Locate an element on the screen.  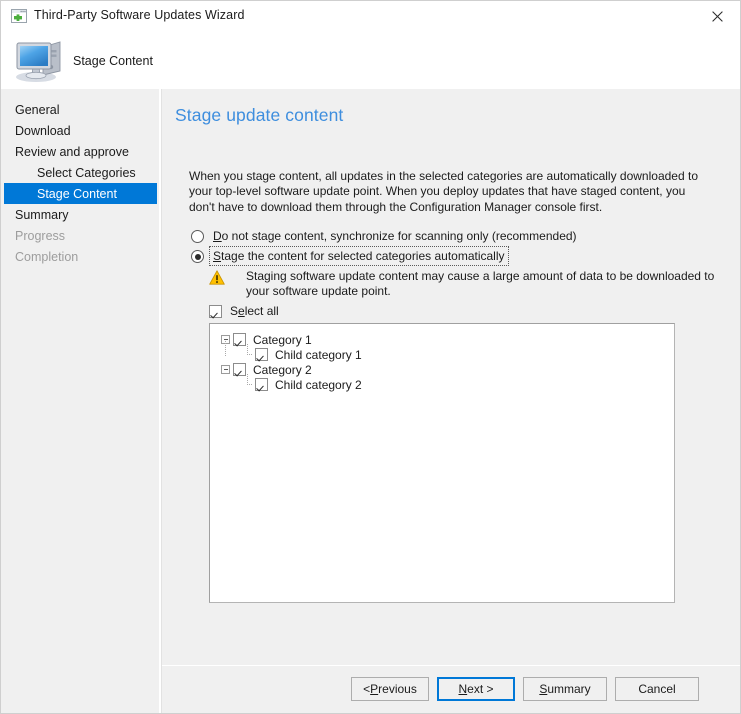
sidebar-item-summary: Summary is located at coordinates (80, 214).